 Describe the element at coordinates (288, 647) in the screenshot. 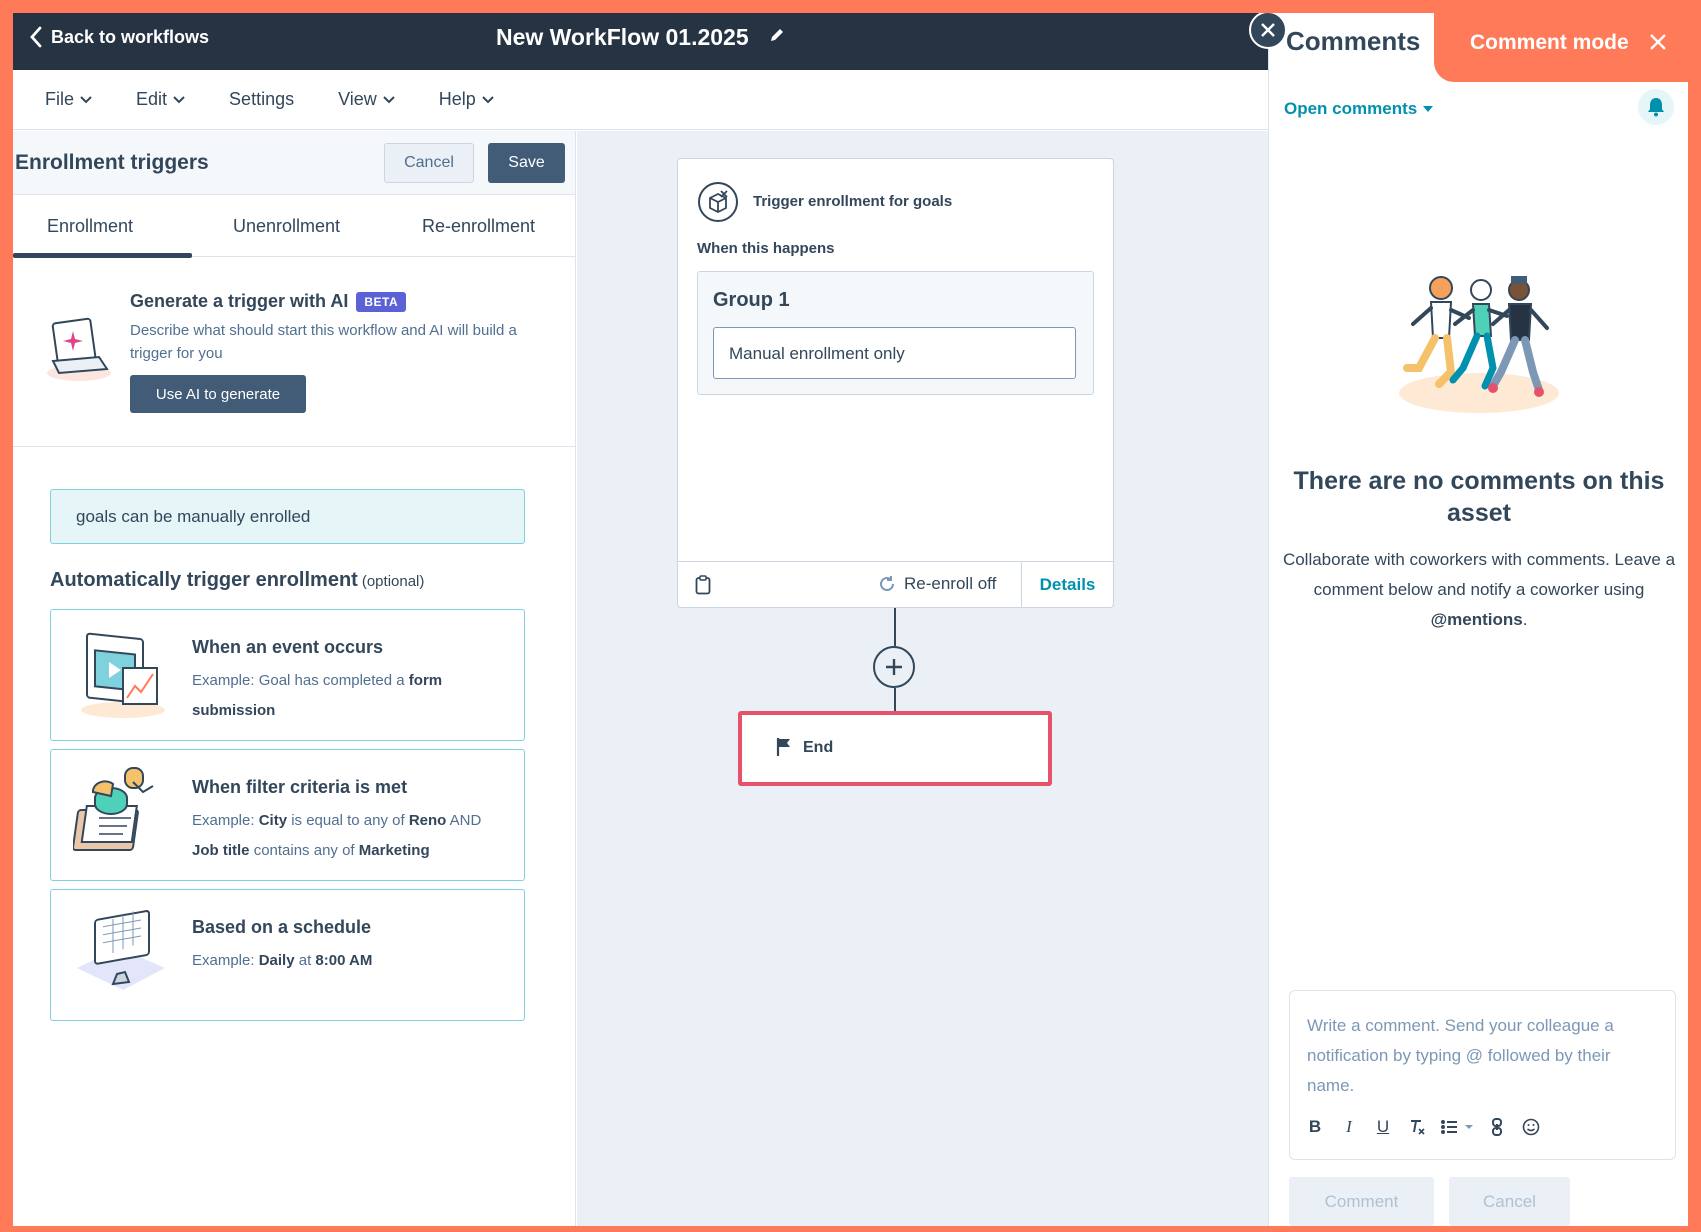

I see `card-title: When an event occurs` at that location.